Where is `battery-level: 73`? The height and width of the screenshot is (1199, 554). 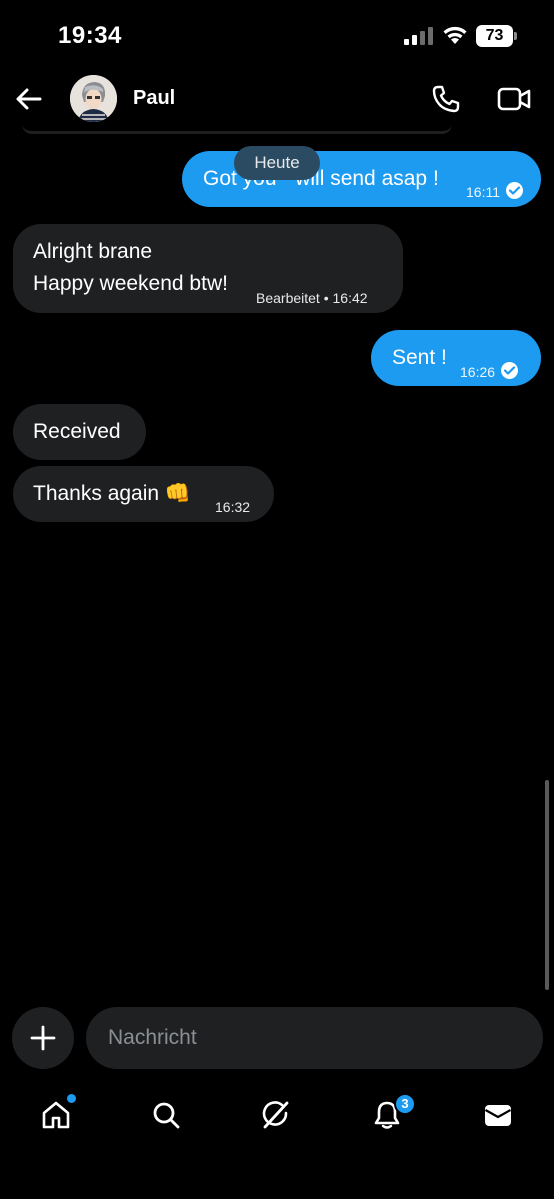 battery-level: 73 is located at coordinates (494, 36).